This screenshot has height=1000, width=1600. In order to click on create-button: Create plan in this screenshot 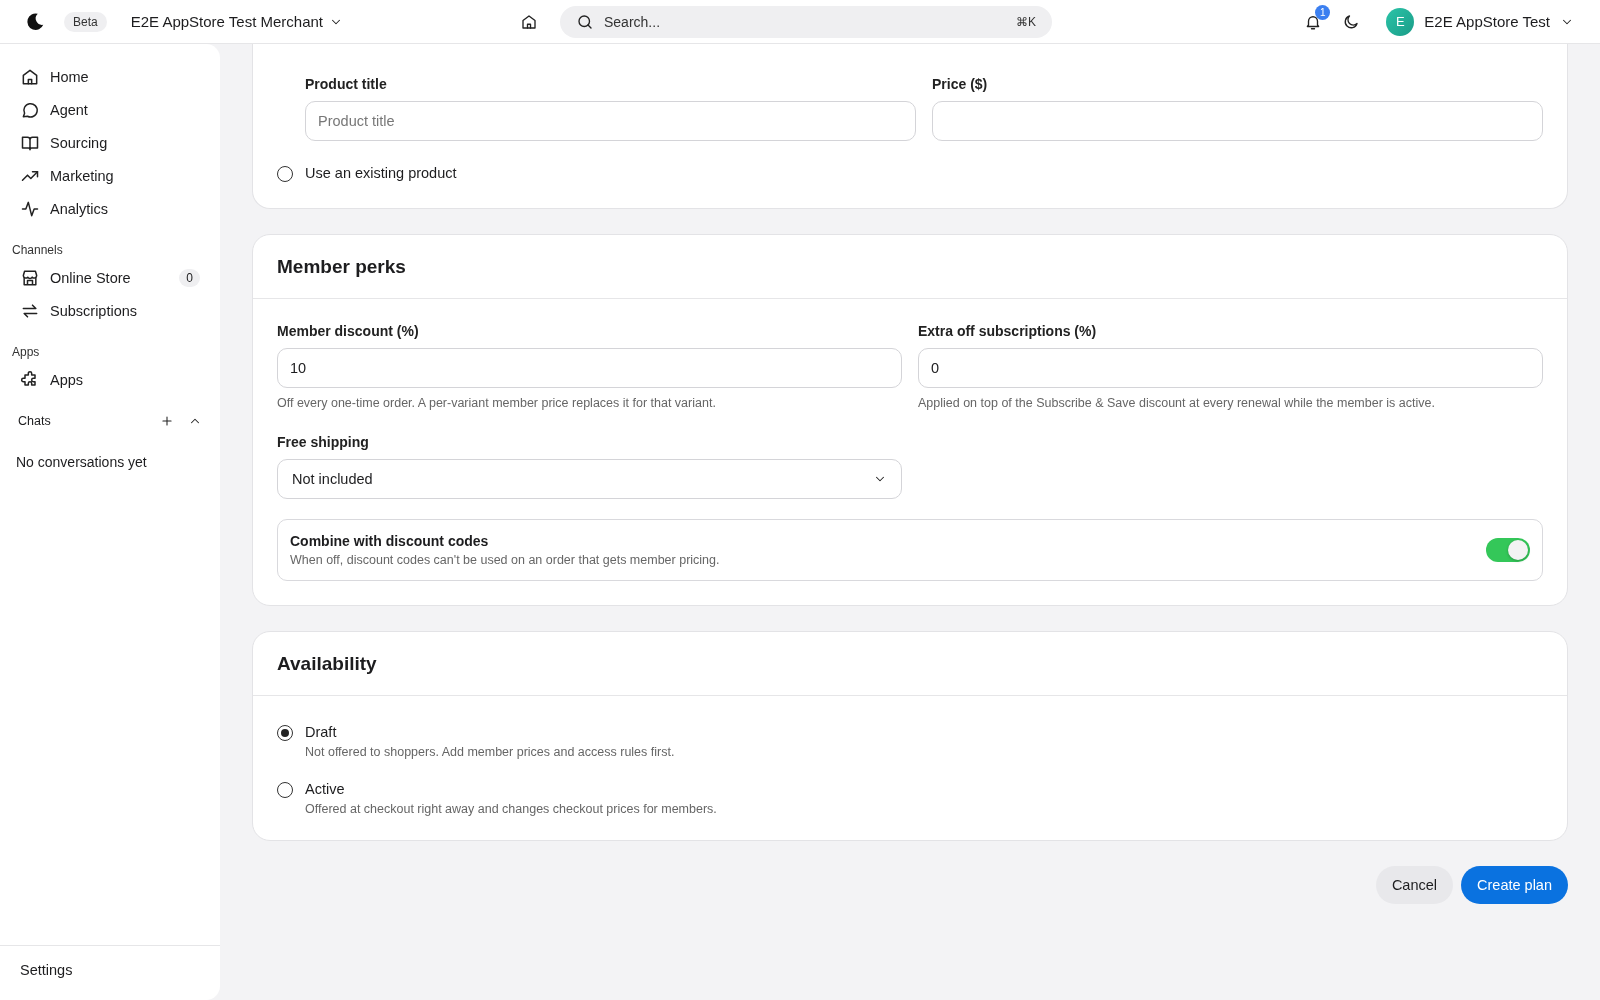, I will do `click(1514, 885)`.